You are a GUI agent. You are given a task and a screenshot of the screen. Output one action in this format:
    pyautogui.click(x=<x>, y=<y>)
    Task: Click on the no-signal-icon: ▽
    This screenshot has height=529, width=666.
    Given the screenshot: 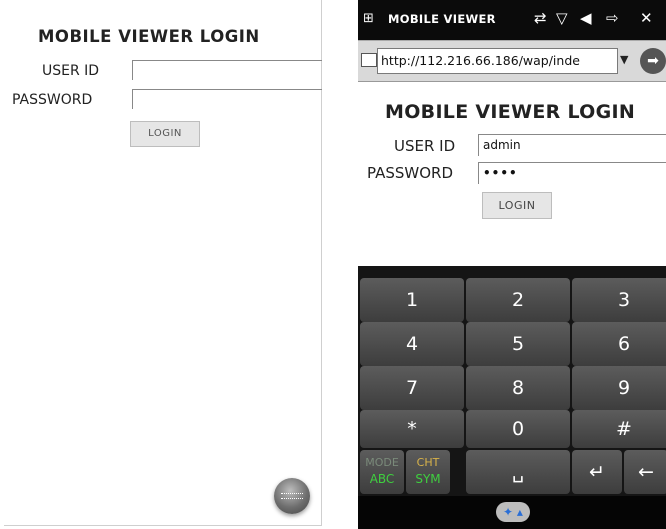 What is the action you would take?
    pyautogui.click(x=562, y=18)
    